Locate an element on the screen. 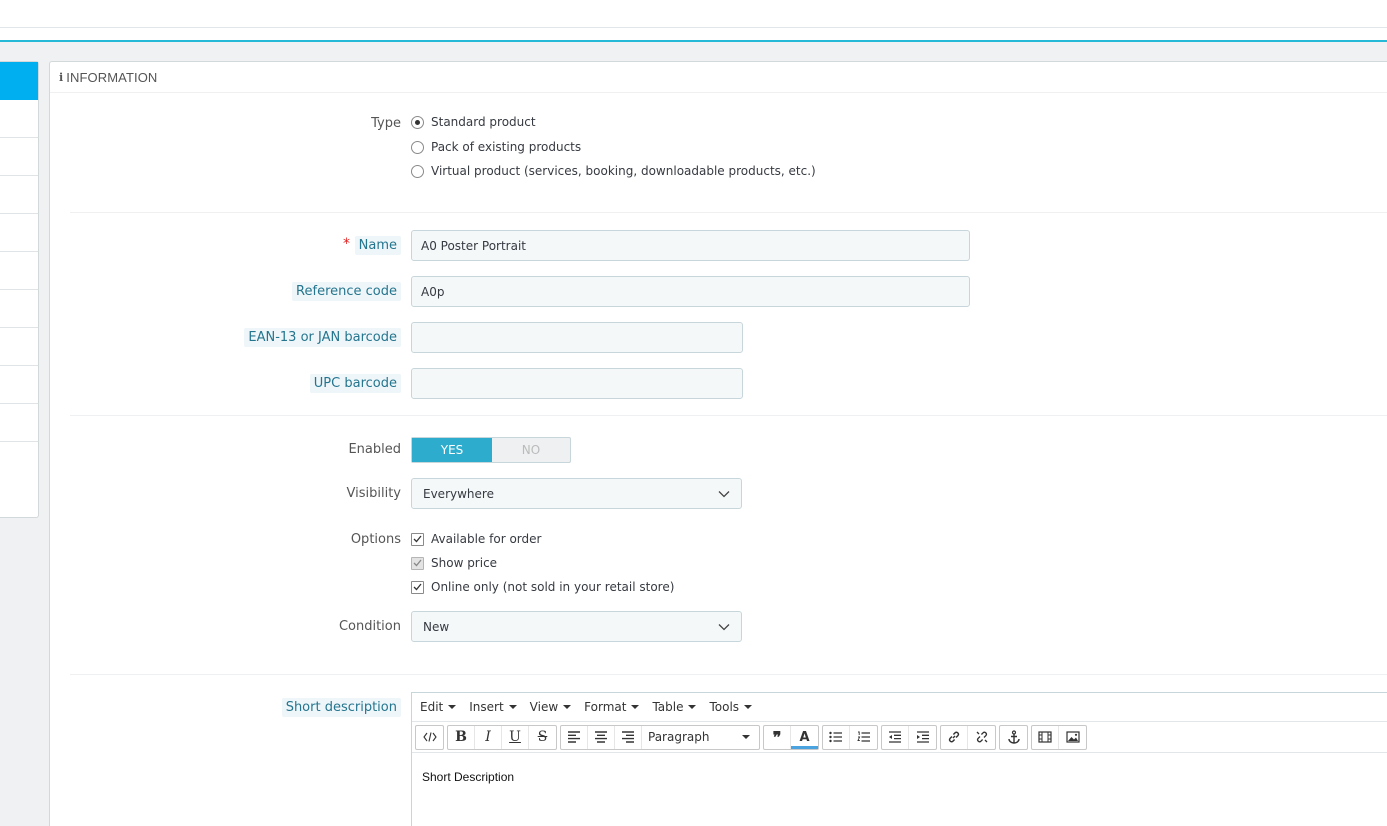  format-select: Paragraph is located at coordinates (700, 737).